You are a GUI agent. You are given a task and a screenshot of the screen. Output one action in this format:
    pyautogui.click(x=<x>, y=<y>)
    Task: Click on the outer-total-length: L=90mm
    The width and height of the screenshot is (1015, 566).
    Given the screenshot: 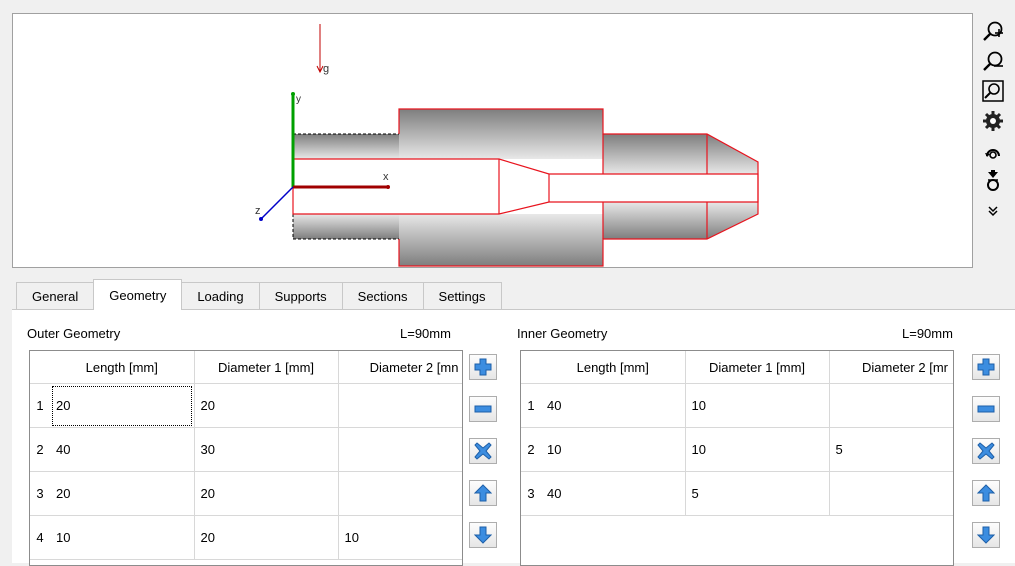 What is the action you would take?
    pyautogui.click(x=425, y=333)
    